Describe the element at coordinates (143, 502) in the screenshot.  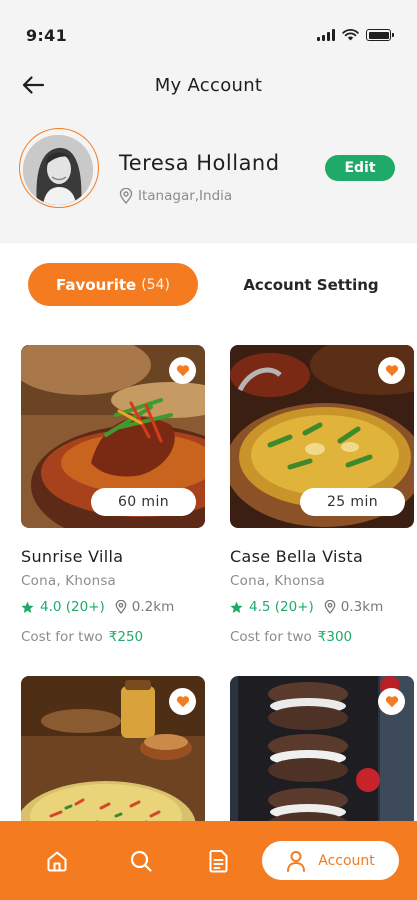
I see `delivery-time-badge: 60 min` at that location.